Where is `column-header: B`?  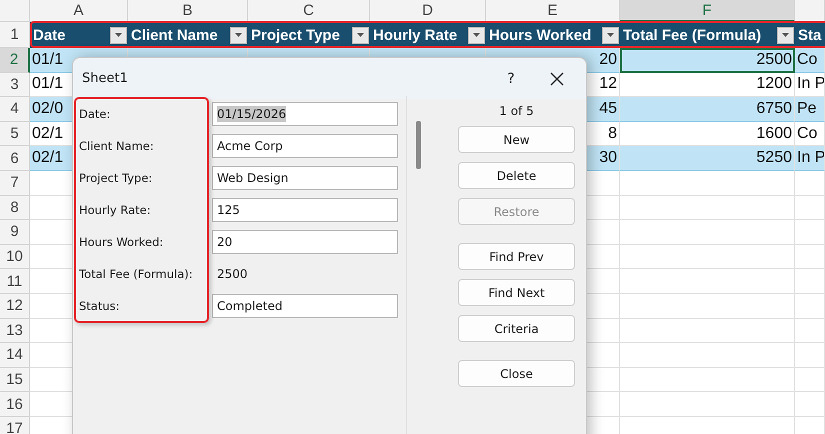
column-header: B is located at coordinates (188, 11).